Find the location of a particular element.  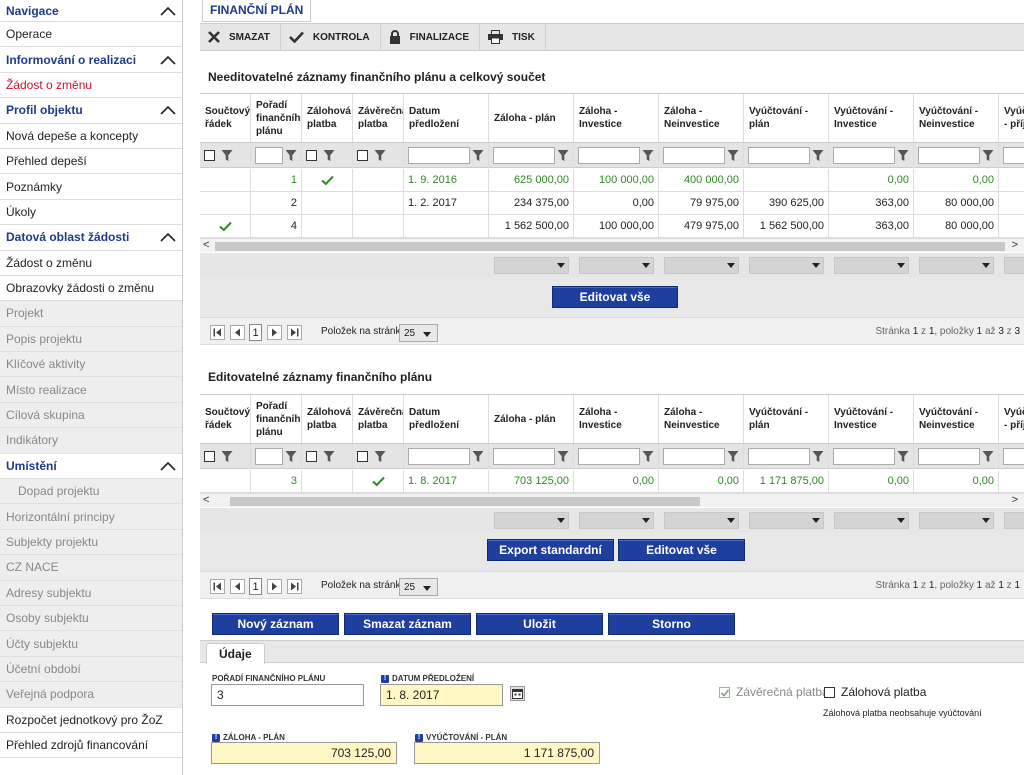

sidebar-section-header: Profil objektu is located at coordinates (91, 111).